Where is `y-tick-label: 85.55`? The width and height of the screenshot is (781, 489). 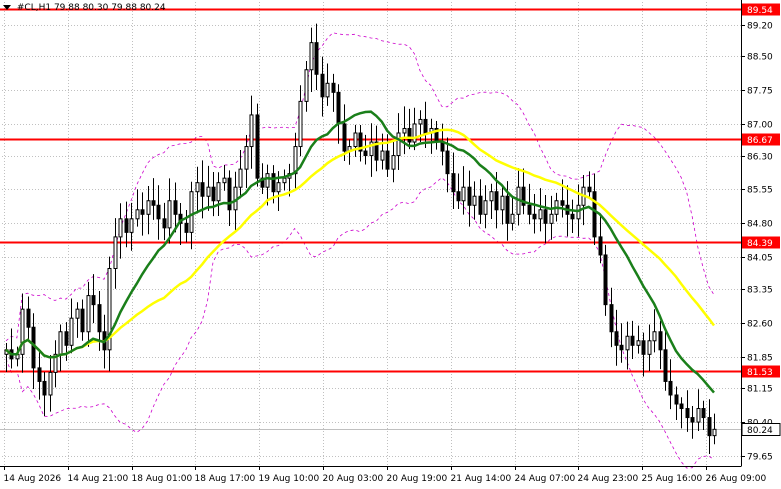
y-tick-label: 85.55 is located at coordinates (760, 191).